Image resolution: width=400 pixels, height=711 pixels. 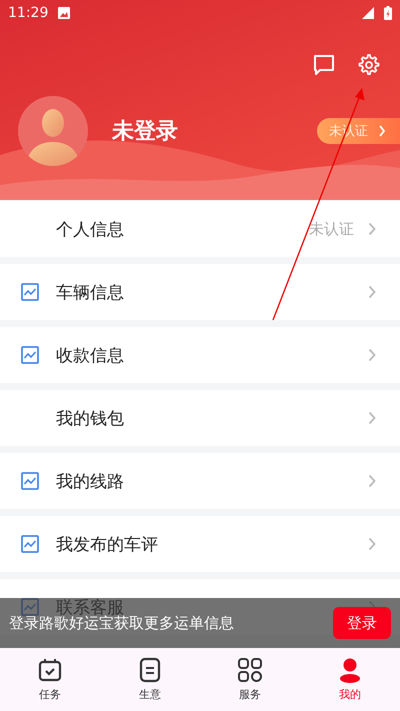 I want to click on nav-tab: 我的, so click(x=350, y=679).